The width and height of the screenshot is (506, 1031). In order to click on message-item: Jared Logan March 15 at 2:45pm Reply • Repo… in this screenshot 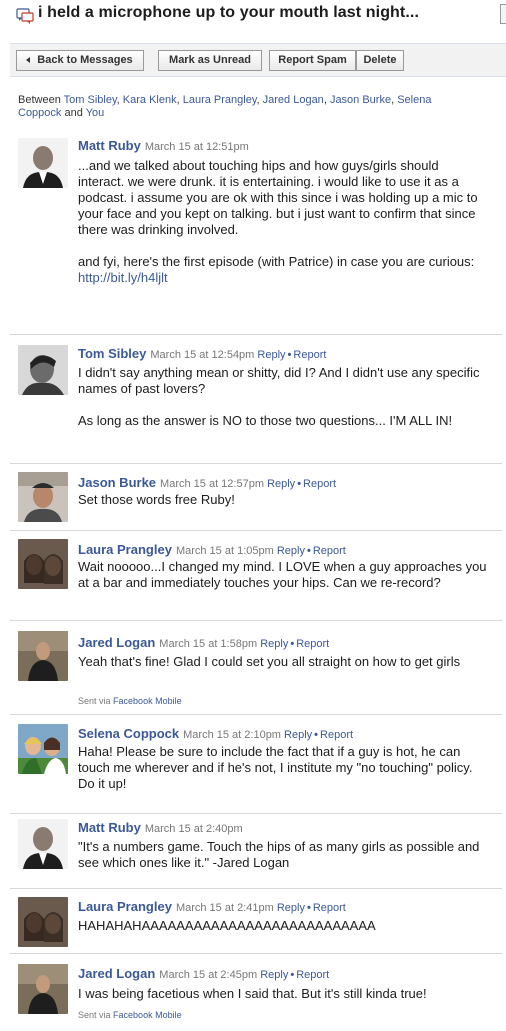, I will do `click(256, 991)`.